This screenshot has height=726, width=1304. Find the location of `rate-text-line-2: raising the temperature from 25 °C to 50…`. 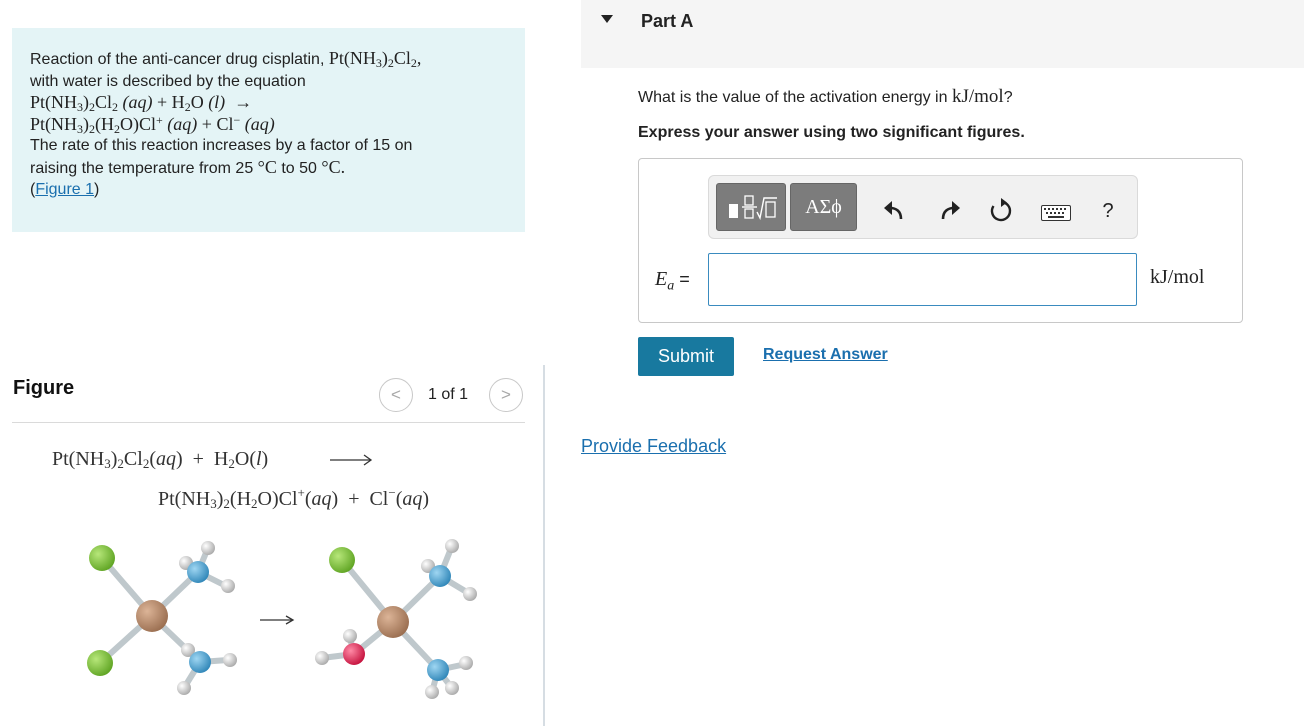

rate-text-line-2: raising the temperature from 25 °C to 50… is located at coordinates (268, 168).